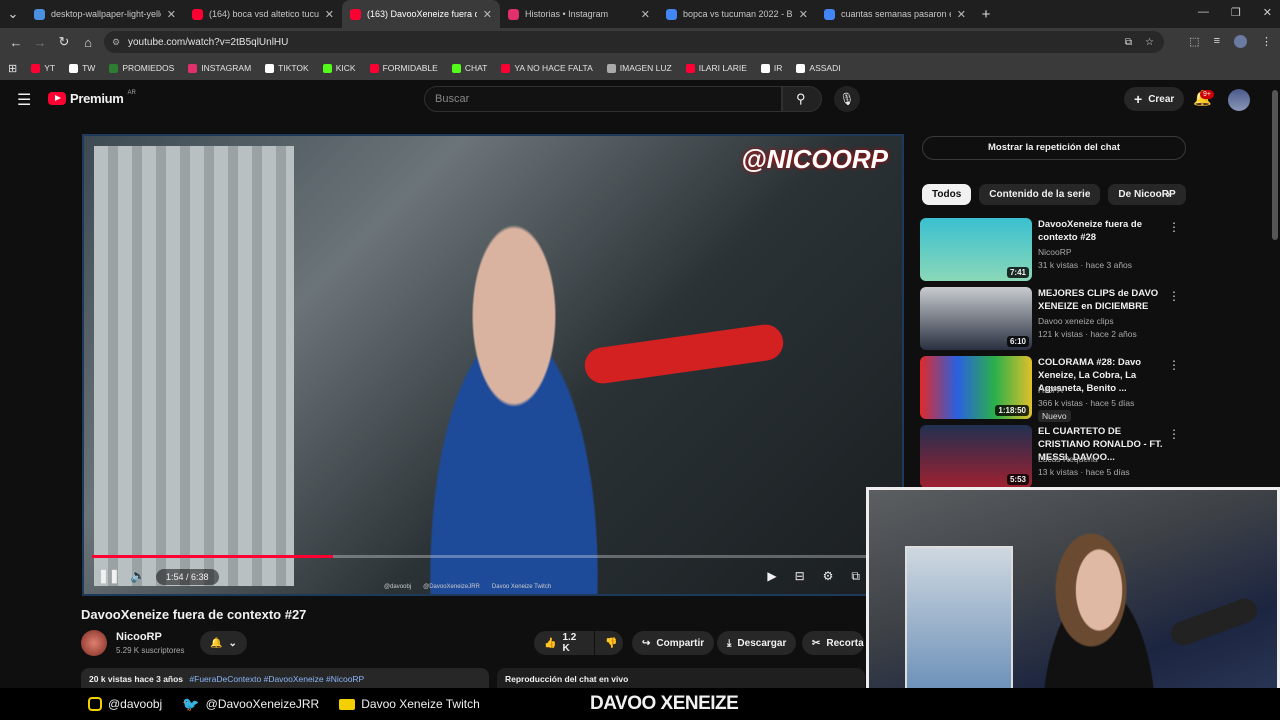  I want to click on clip-button: ✂ Recortar, so click(833, 643).